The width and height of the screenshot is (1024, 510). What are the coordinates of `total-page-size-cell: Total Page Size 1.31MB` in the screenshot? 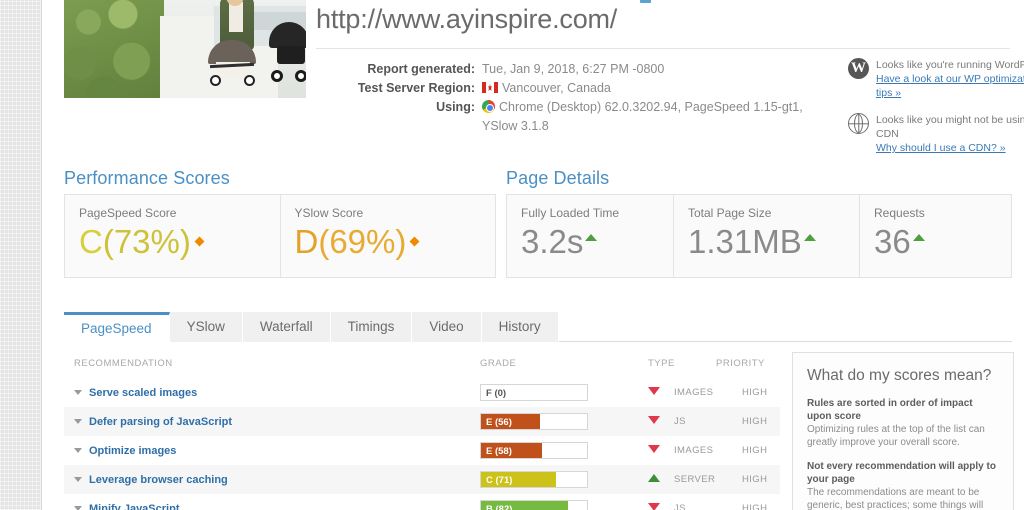 It's located at (766, 236).